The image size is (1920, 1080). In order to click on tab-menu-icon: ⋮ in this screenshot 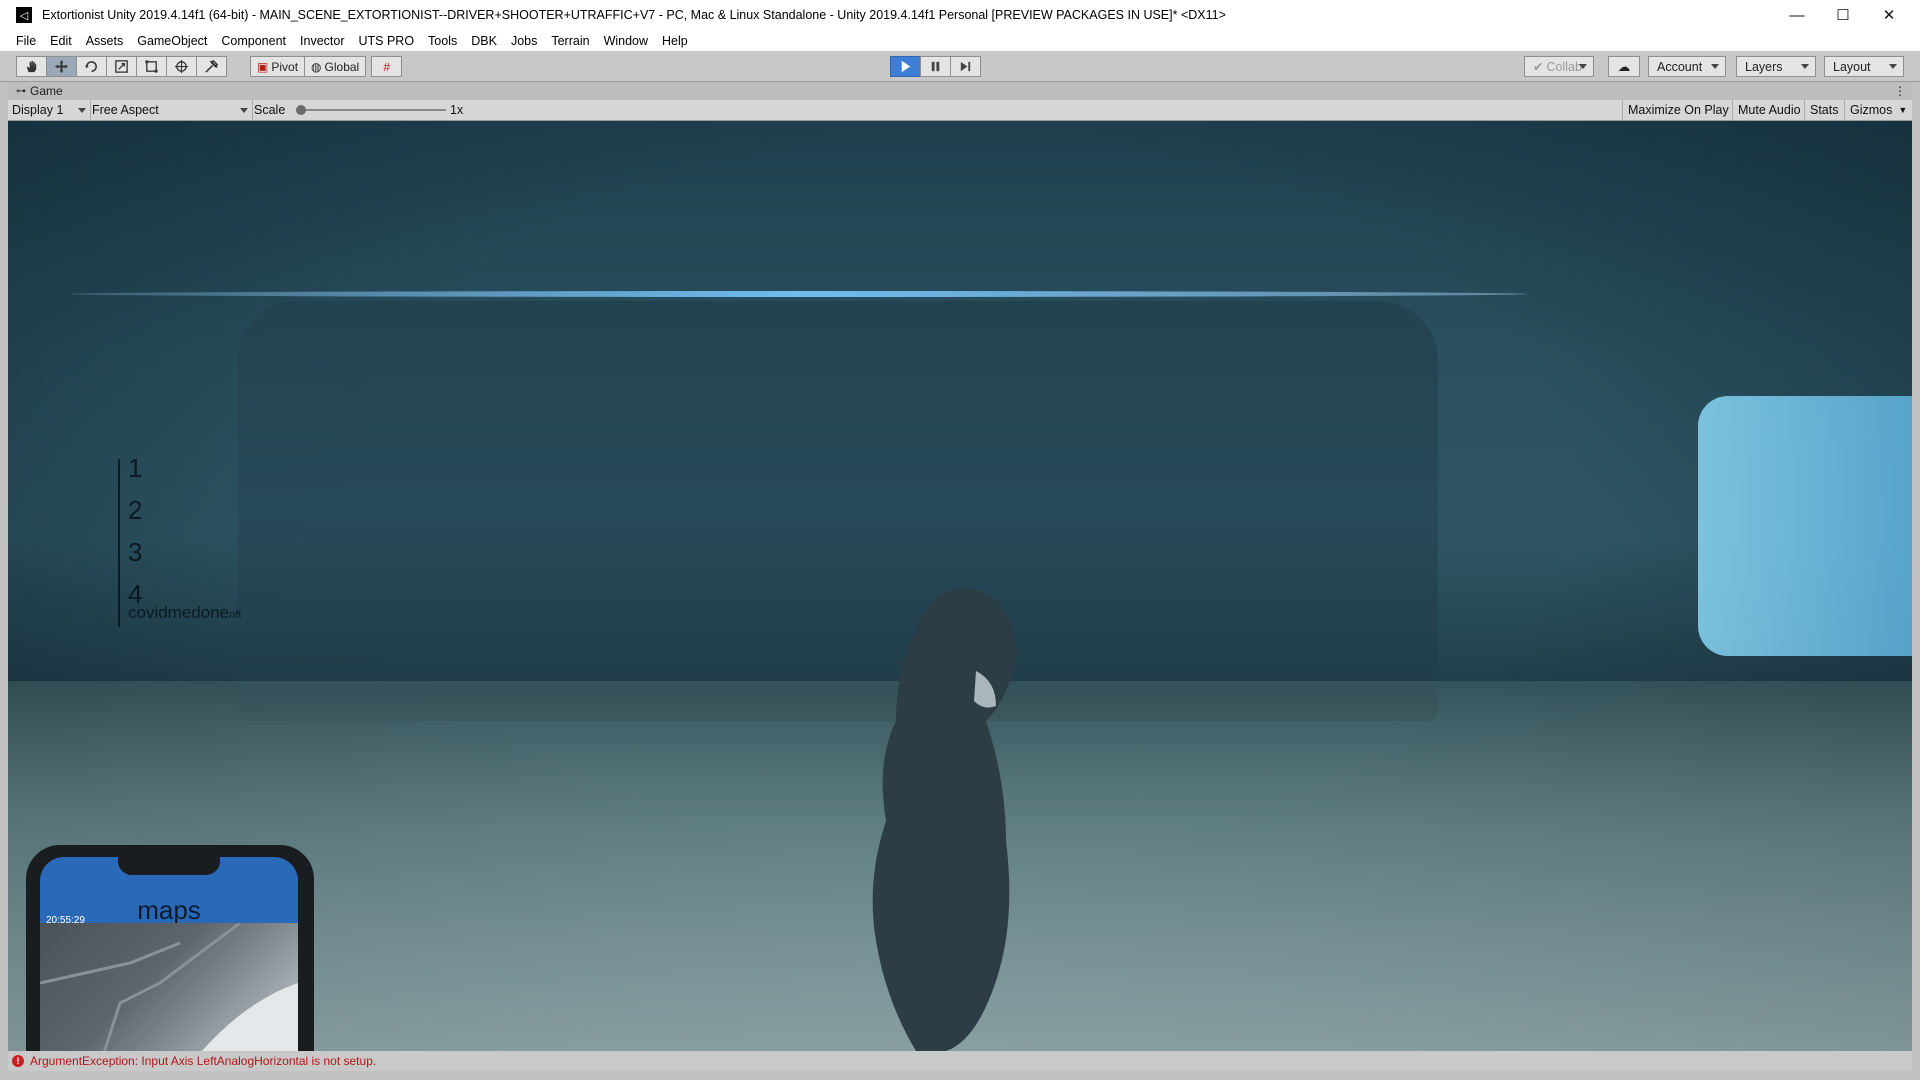, I will do `click(1900, 91)`.